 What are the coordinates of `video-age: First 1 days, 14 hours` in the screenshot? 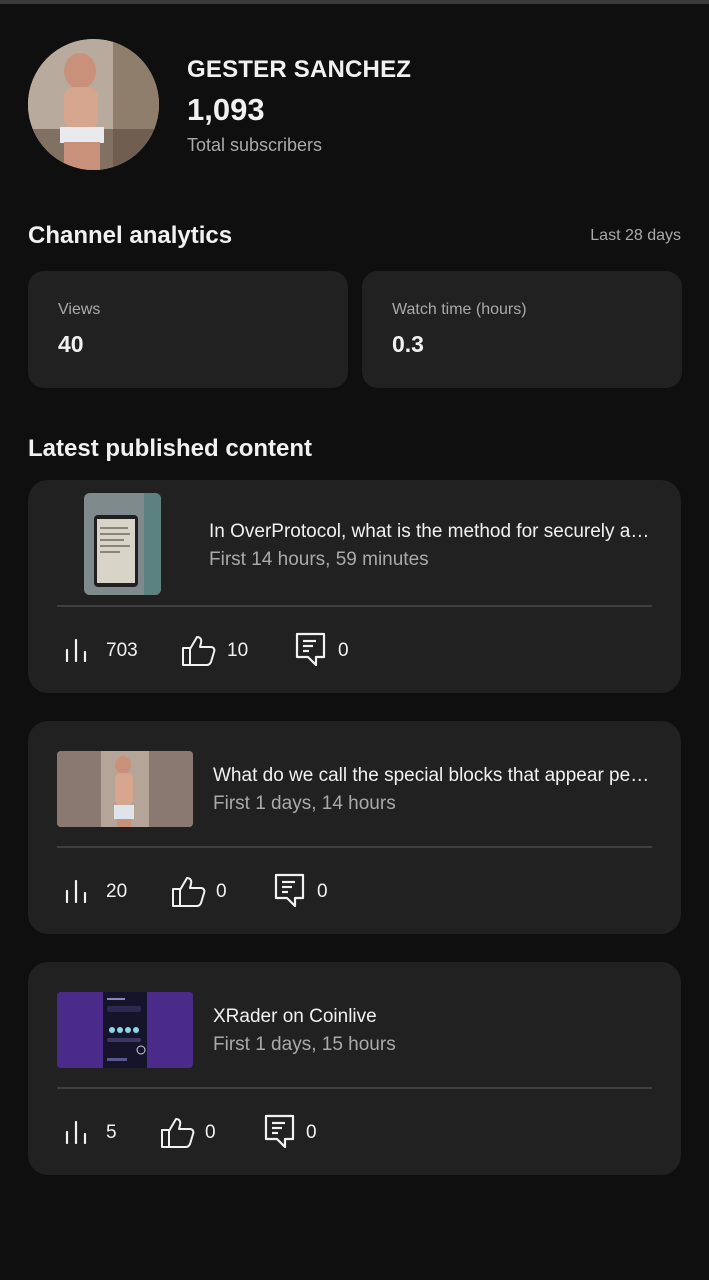 It's located at (304, 803).